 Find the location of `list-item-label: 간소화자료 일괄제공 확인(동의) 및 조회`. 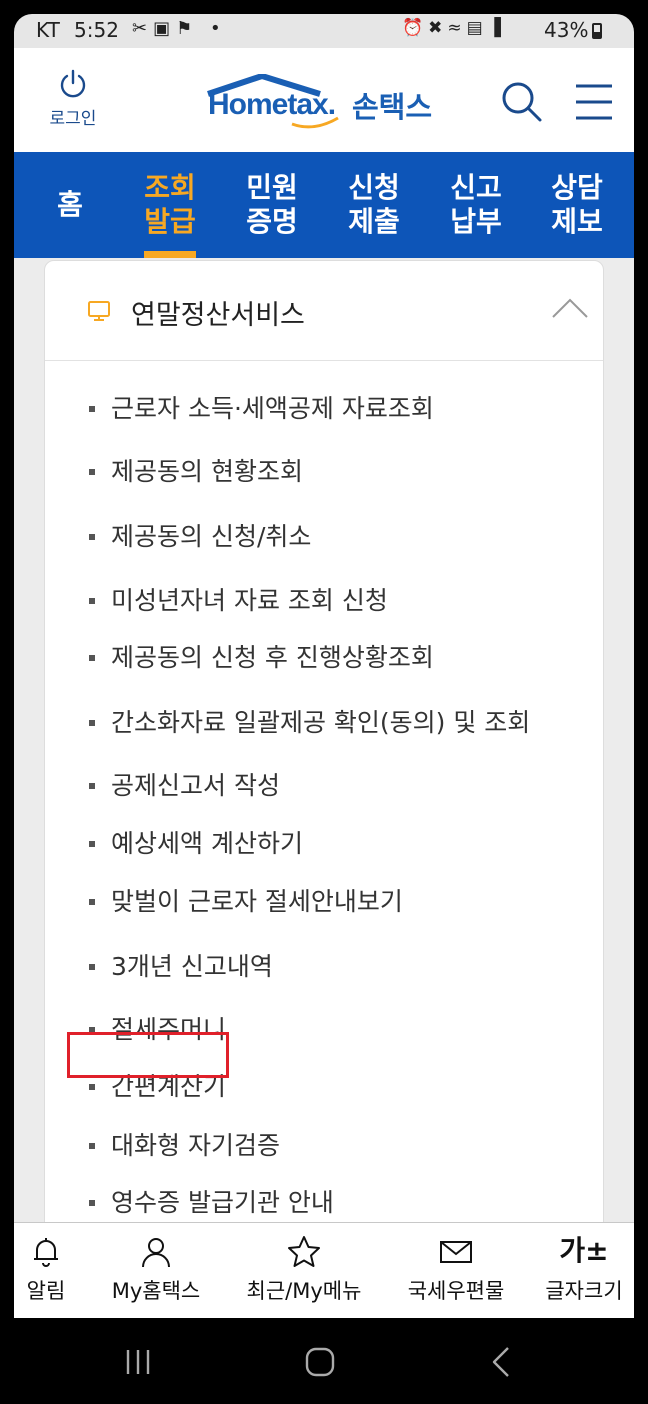

list-item-label: 간소화자료 일괄제공 확인(동의) 및 조회 is located at coordinates (321, 722).